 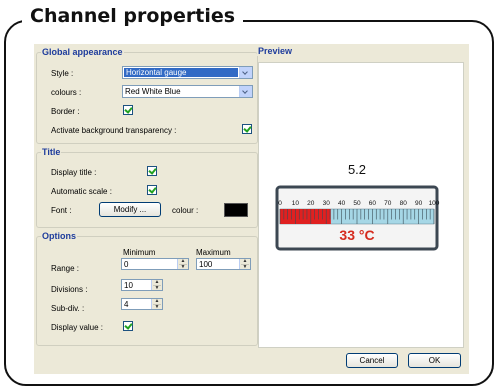 I want to click on border-checkbox, so click(x=128, y=110).